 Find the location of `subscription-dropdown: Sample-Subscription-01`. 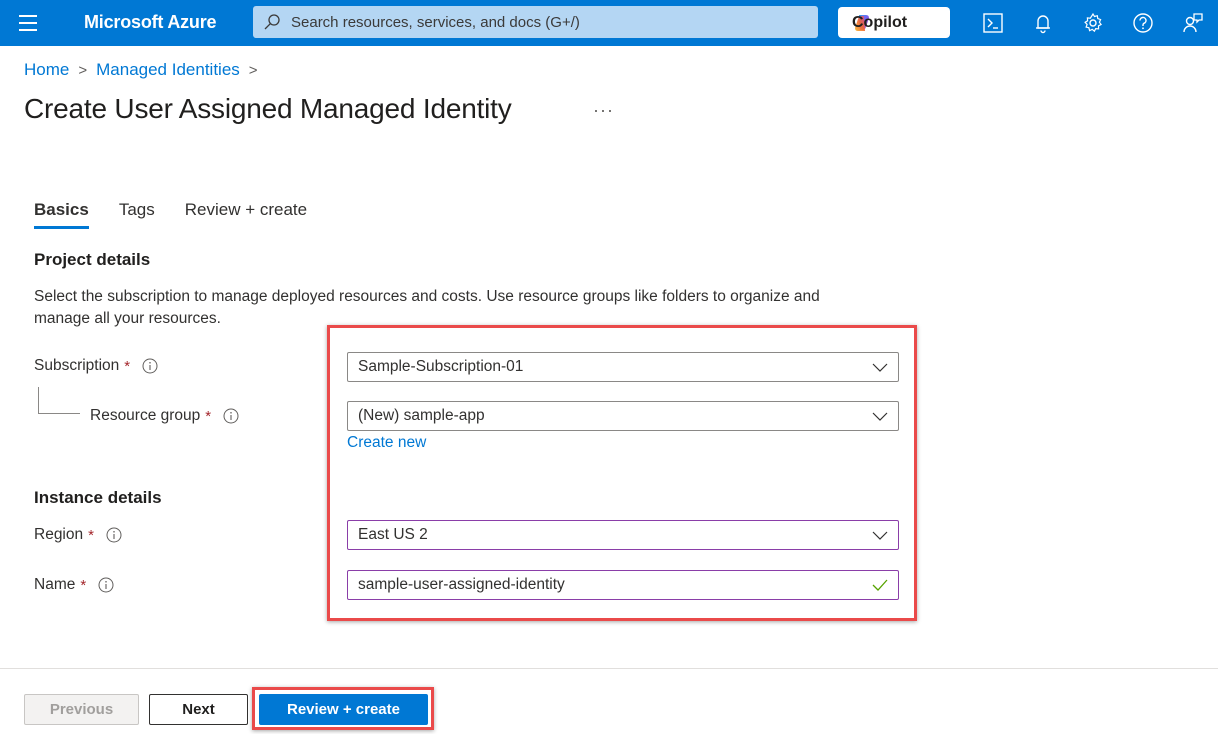

subscription-dropdown: Sample-Subscription-01 is located at coordinates (623, 367).